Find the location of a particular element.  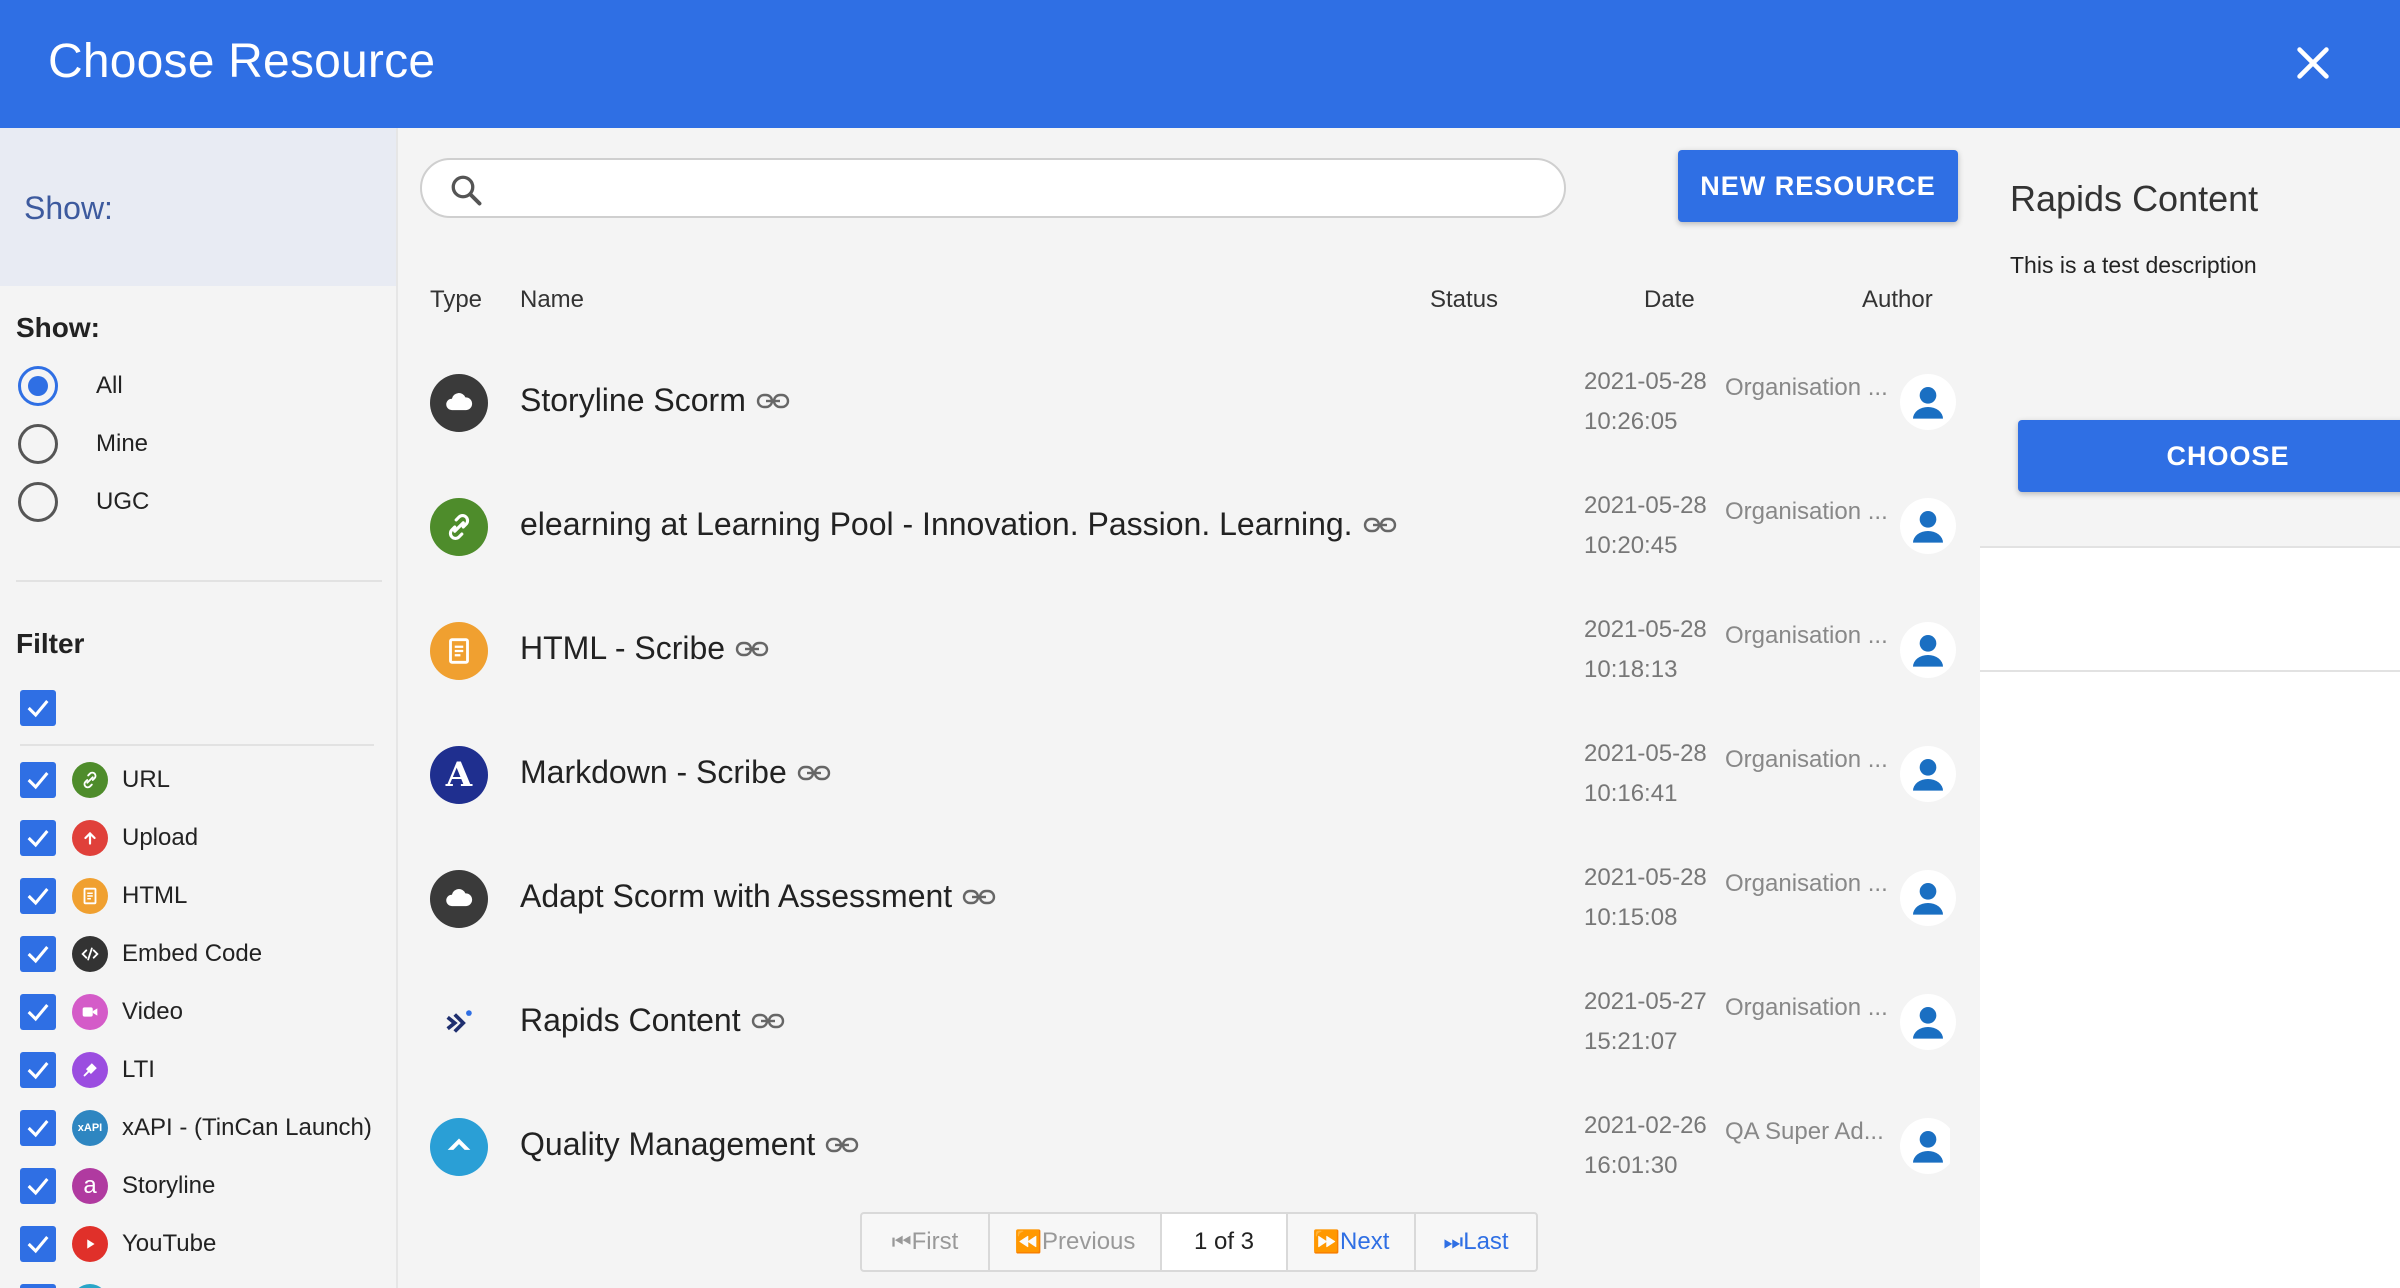

show-option-label: Mine is located at coordinates (122, 443).